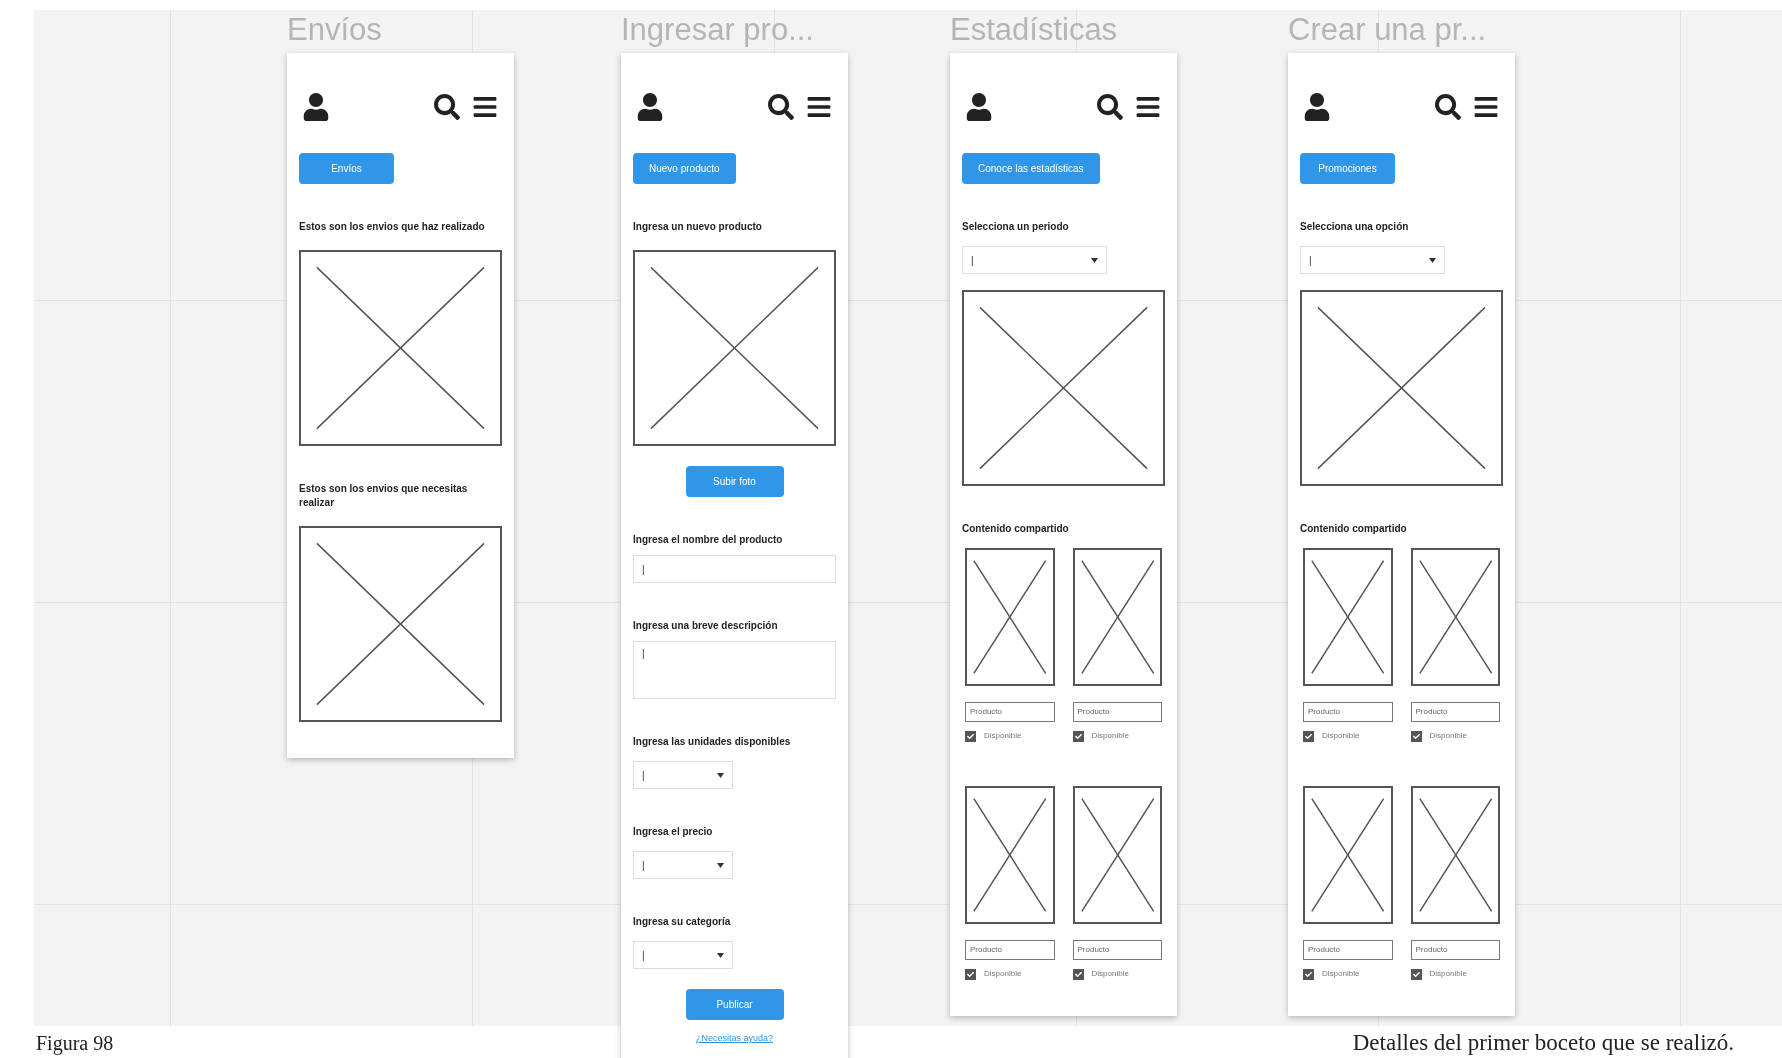  Describe the element at coordinates (1034, 30) in the screenshot. I see `frame-title: Estadísticas` at that location.